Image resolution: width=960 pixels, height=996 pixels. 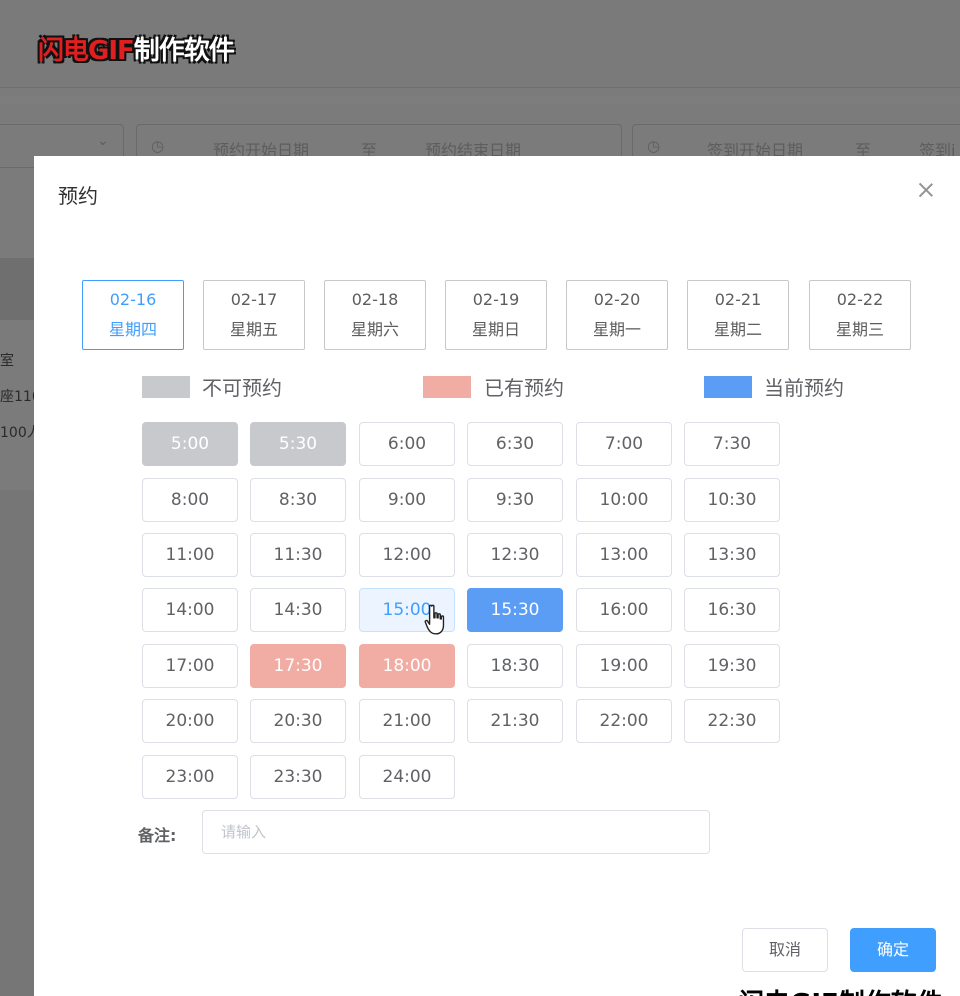 What do you see at coordinates (17, 289) in the screenshot?
I see `room-card-image` at bounding box center [17, 289].